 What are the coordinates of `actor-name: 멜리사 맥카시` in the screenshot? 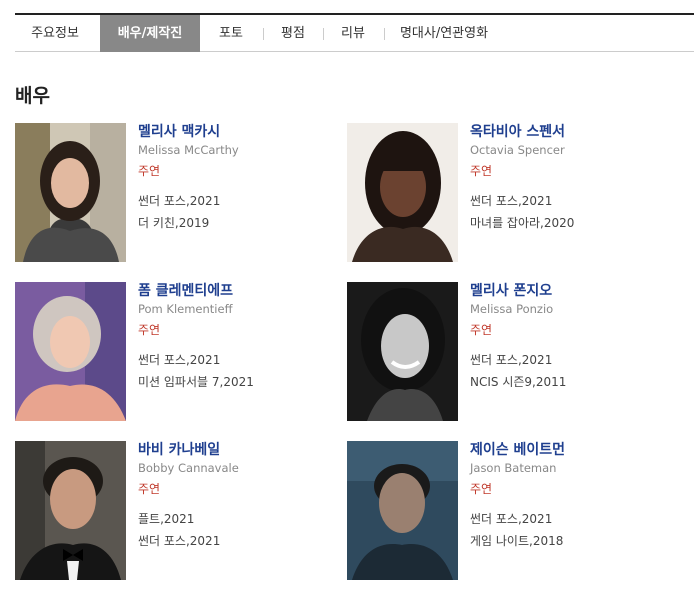 It's located at (179, 131).